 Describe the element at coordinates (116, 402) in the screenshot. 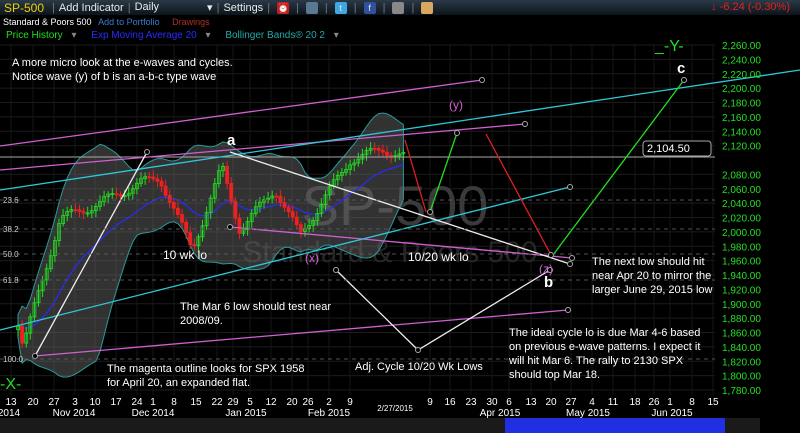

I see `x-day-label: 17` at that location.